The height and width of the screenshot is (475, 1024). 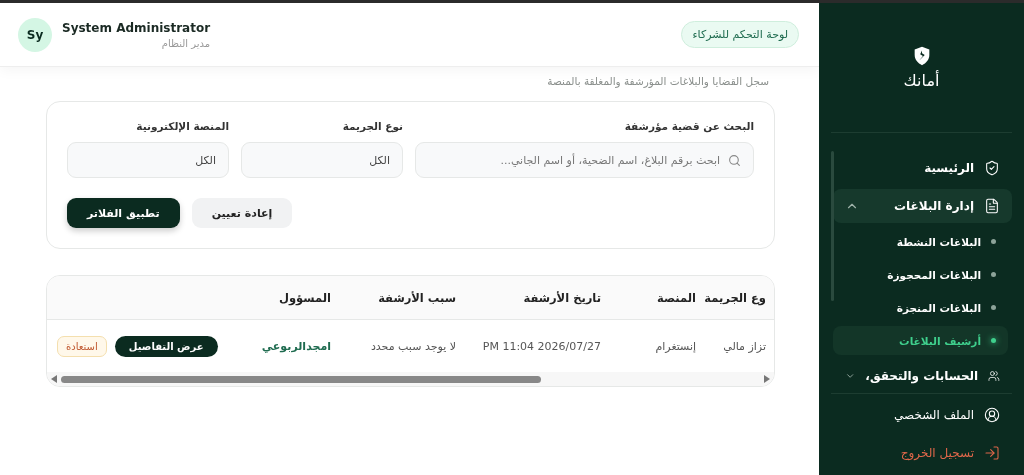 I want to click on details-button: عرض التفاصيل, so click(x=166, y=346).